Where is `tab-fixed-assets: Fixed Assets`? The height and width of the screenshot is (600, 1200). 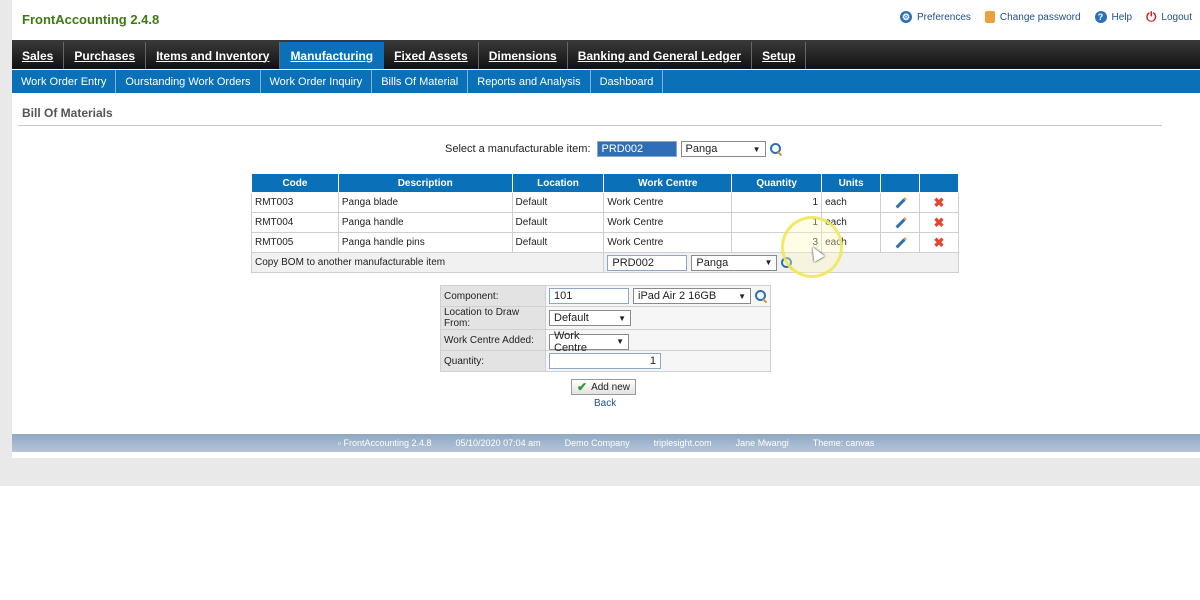
tab-fixed-assets: Fixed Assets is located at coordinates (431, 55).